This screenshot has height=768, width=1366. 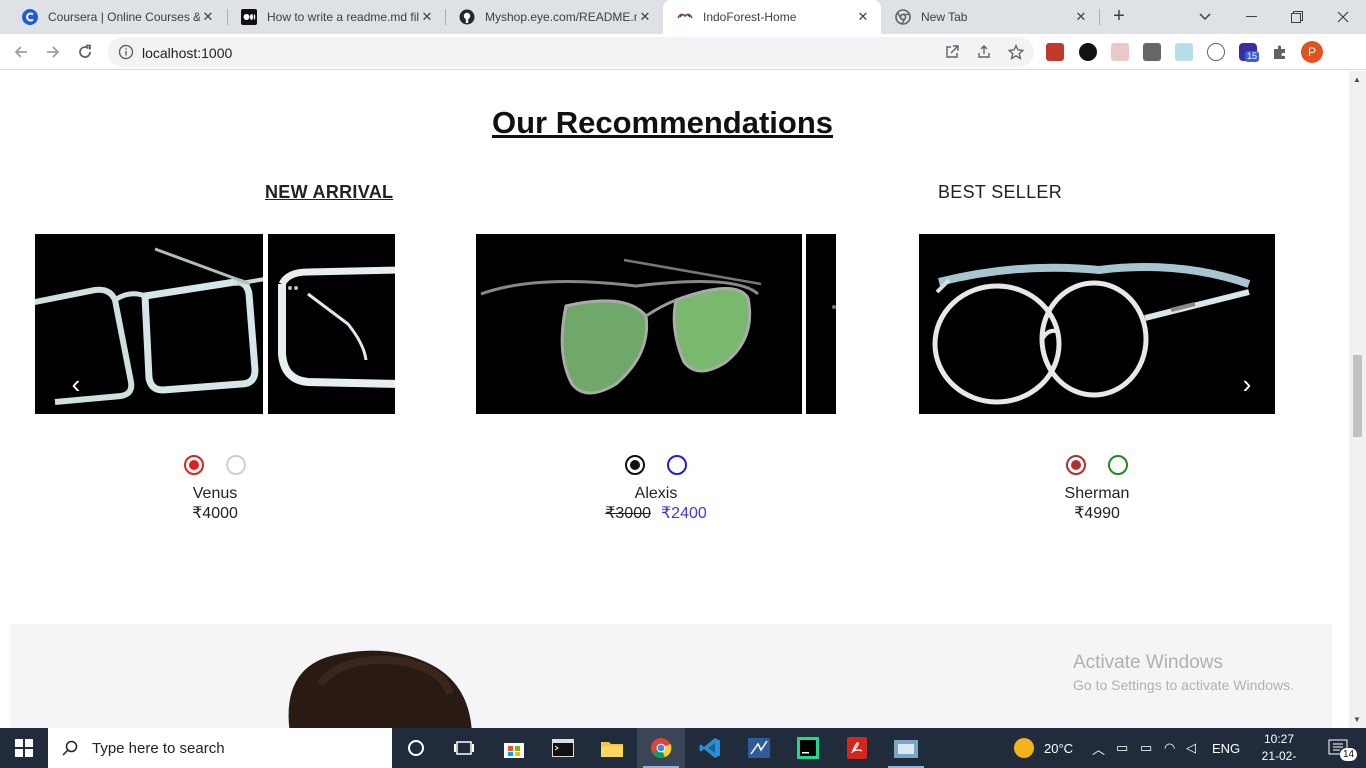 What do you see at coordinates (124, 17) in the screenshot?
I see `tab-title: Coursera | Online Courses &` at bounding box center [124, 17].